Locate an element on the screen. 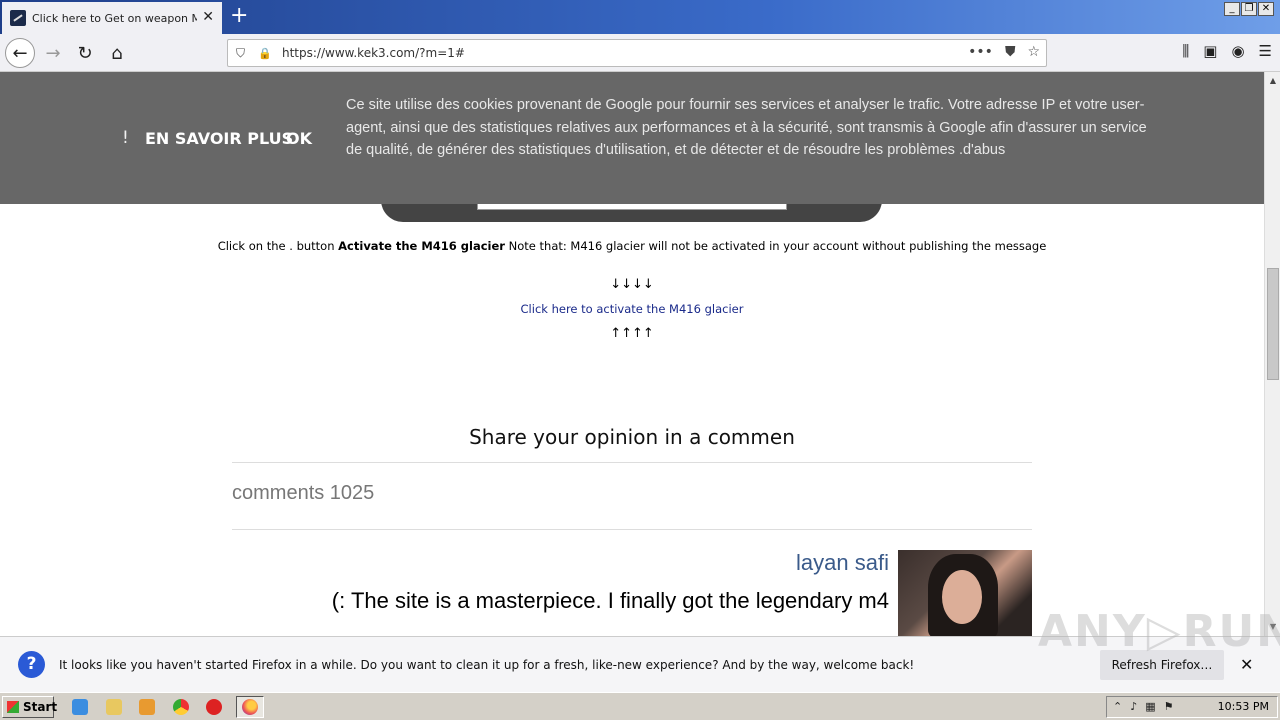 The image size is (1280, 720). window-controls: _ ❐ ✕ is located at coordinates (1249, 9).